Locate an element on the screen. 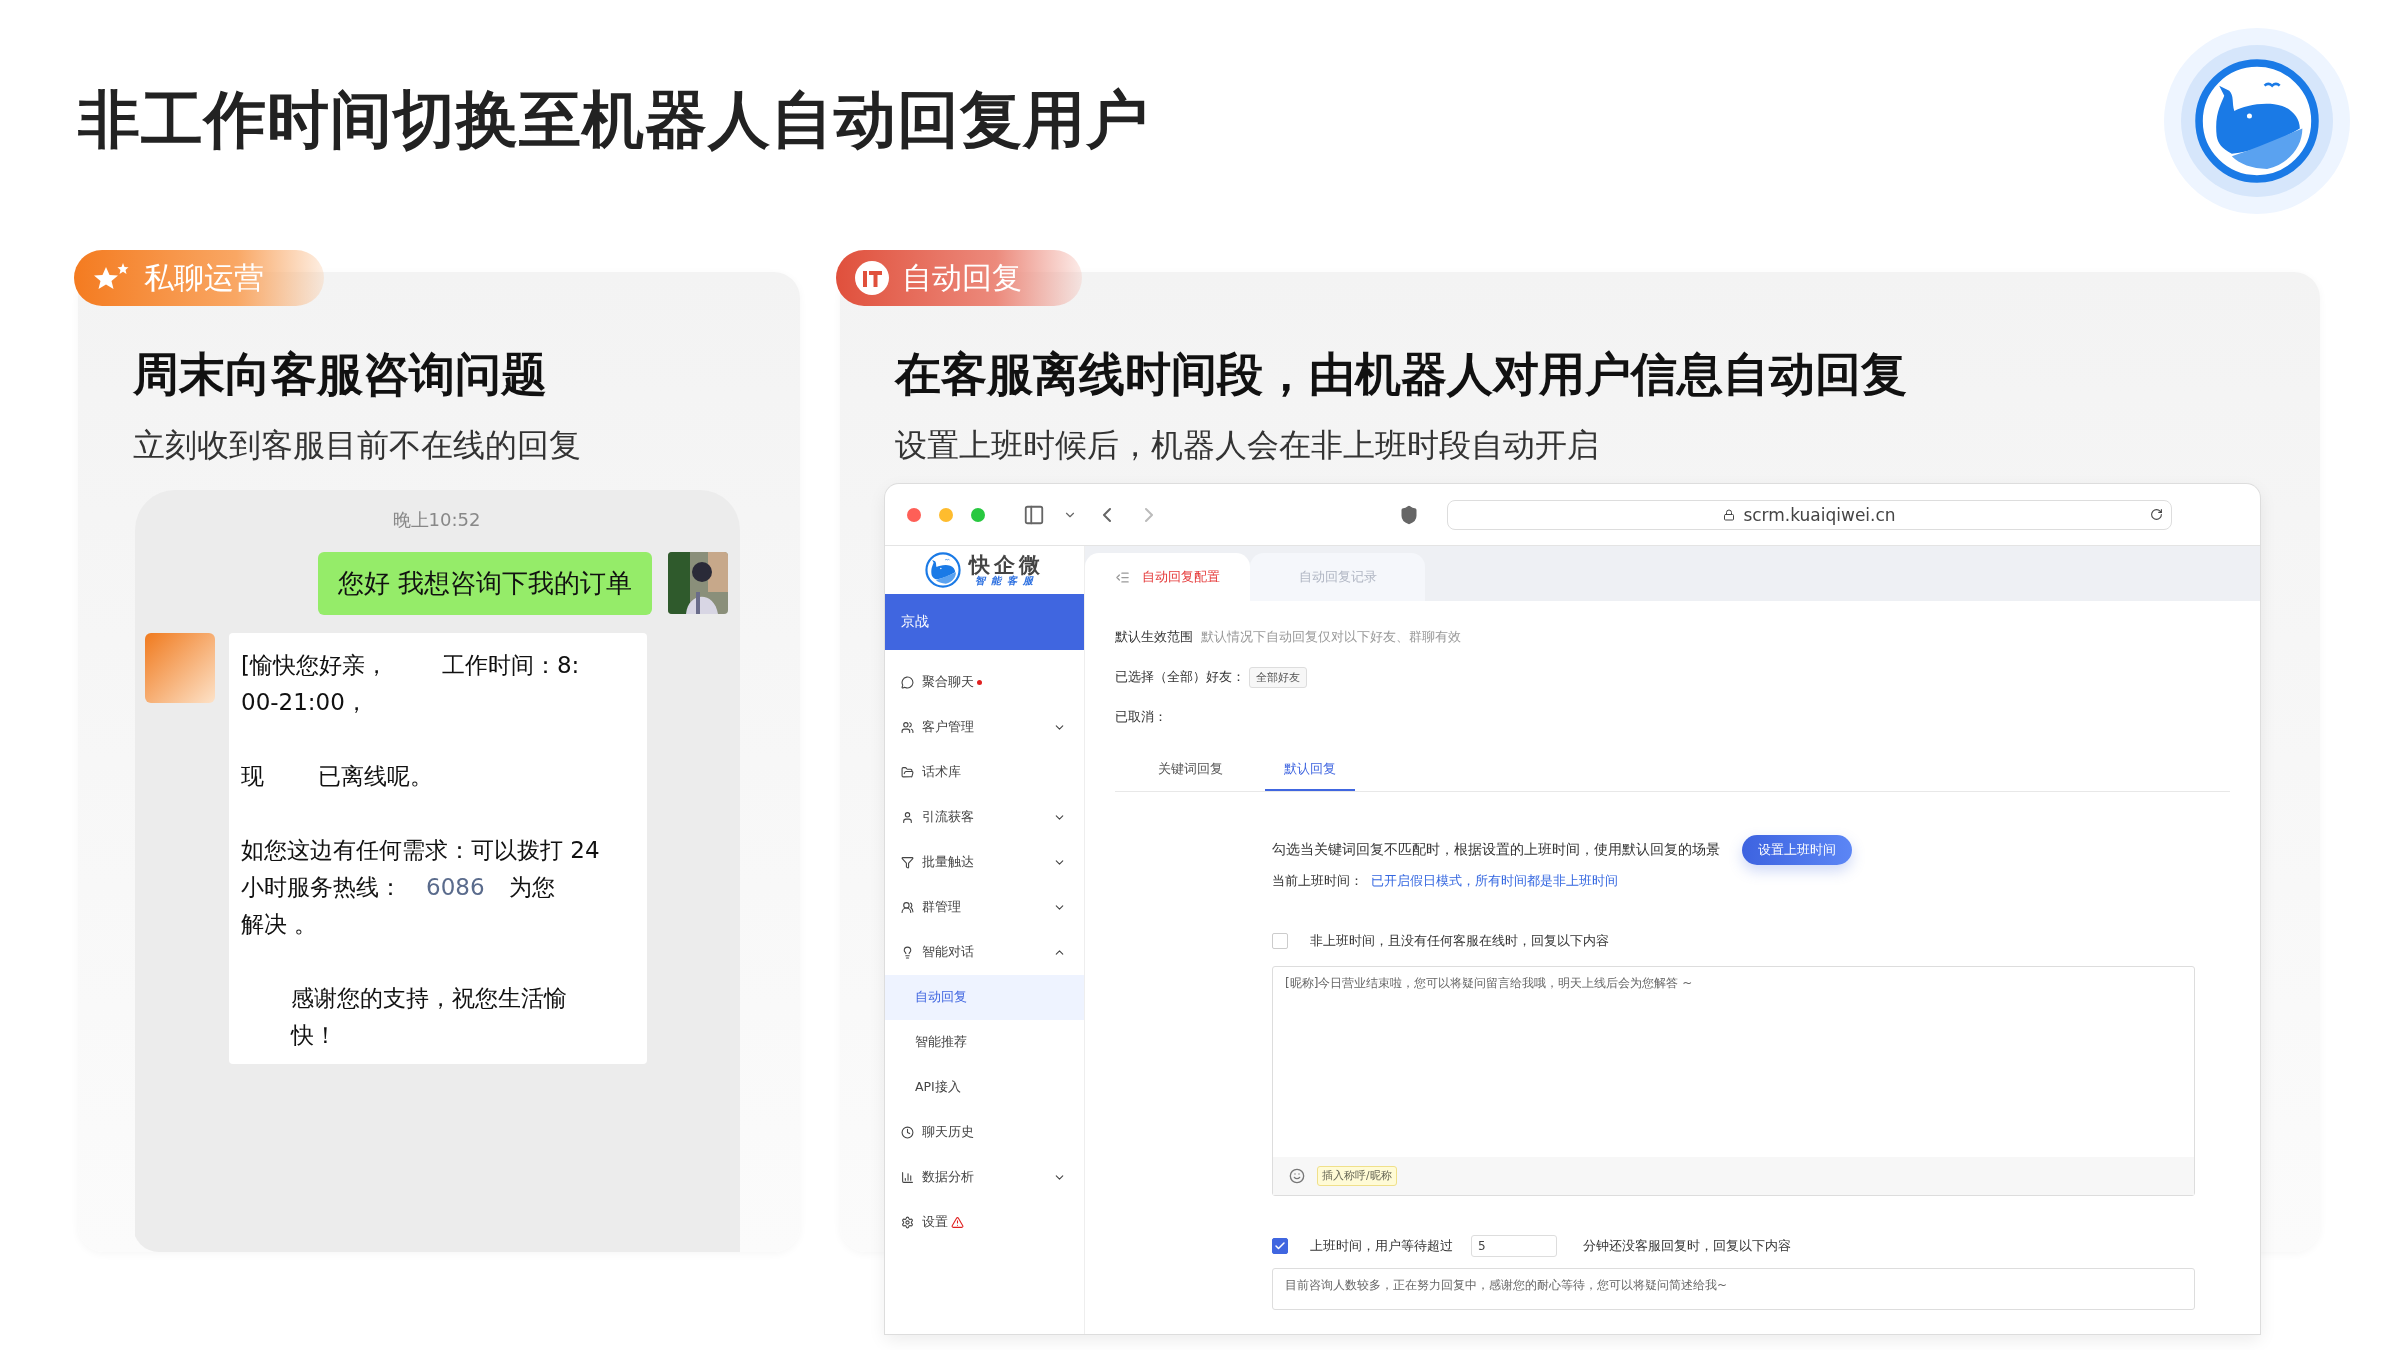 The height and width of the screenshot is (1350, 2400). nav-item: 客户管理 is located at coordinates (984, 727).